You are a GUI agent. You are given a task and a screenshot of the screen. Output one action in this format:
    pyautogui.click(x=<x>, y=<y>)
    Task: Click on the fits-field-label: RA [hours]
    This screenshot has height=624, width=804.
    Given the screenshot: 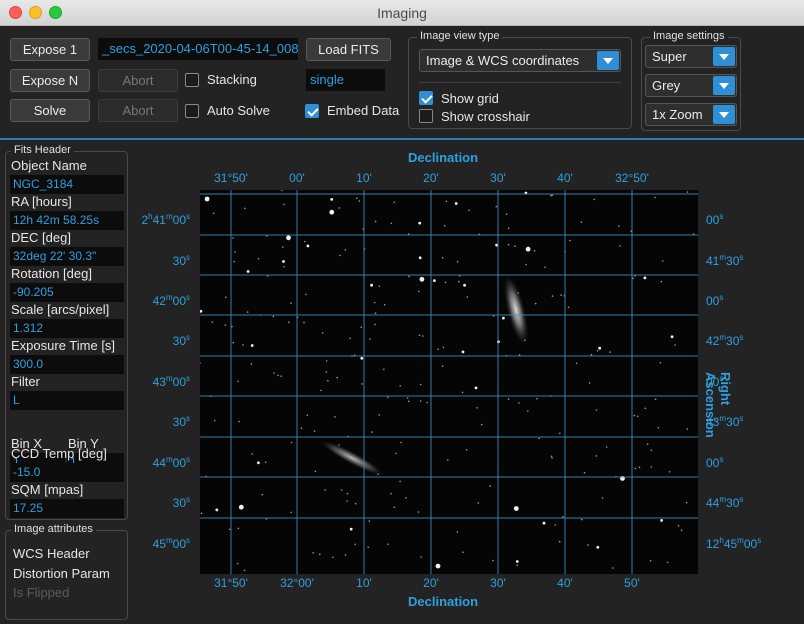 What is the action you would take?
    pyautogui.click(x=41, y=201)
    